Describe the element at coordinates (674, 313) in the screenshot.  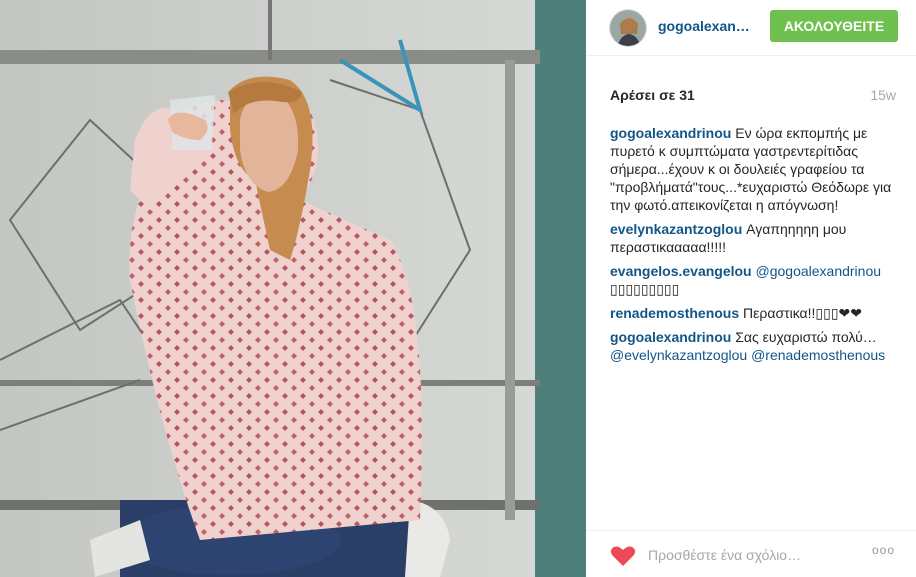
I see `comment-username: renademosthenous` at that location.